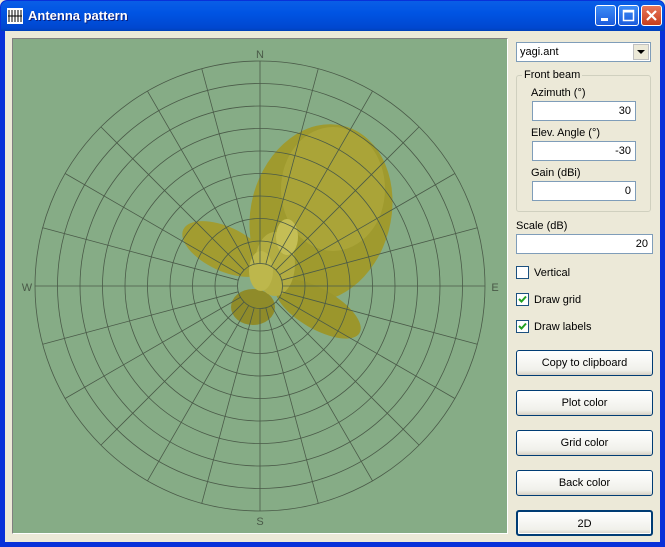 The height and width of the screenshot is (547, 665). Describe the element at coordinates (584, 191) in the screenshot. I see `gain-input: 0` at that location.